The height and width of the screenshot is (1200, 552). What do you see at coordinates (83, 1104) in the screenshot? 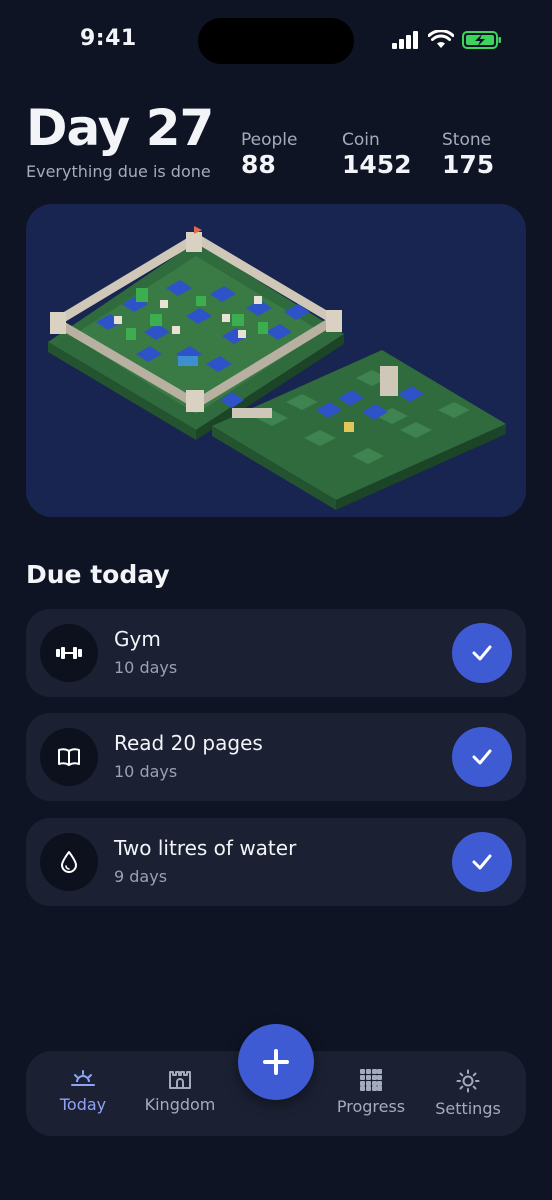
I see `tab-label: Today` at bounding box center [83, 1104].